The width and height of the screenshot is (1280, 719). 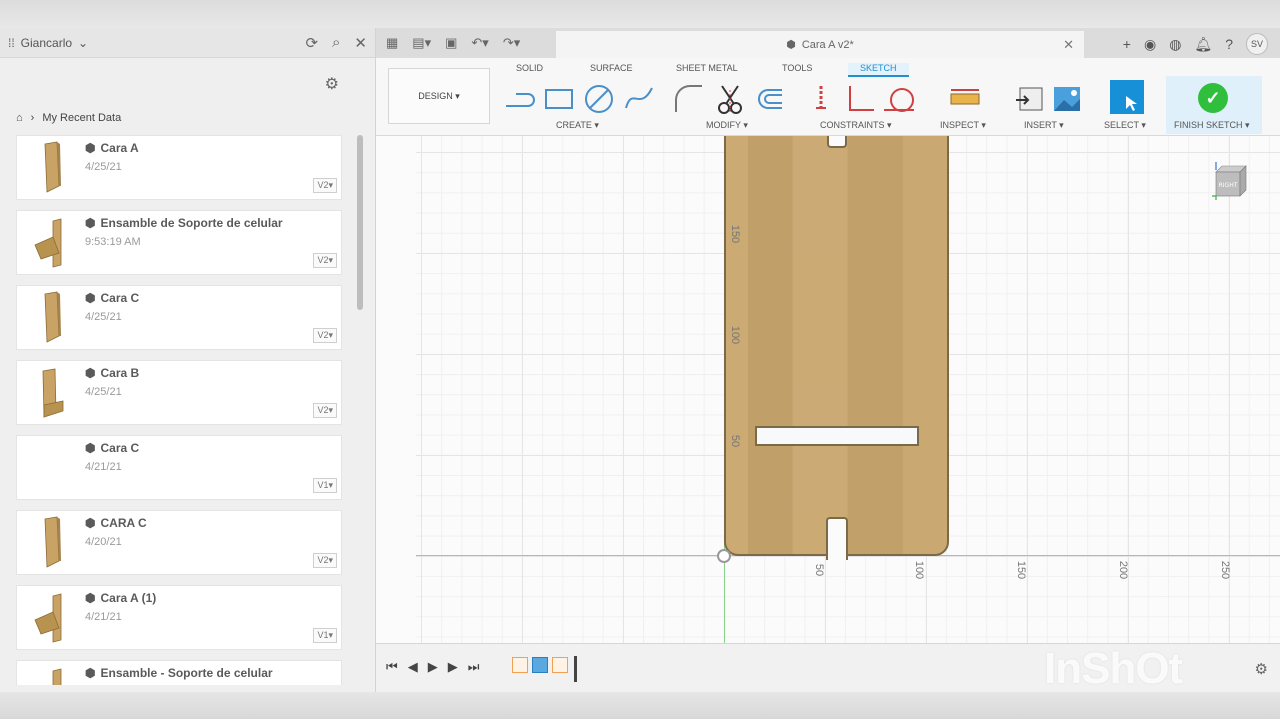 I want to click on list-item: ⬢ Cara B 4/25/21 V2▾, so click(x=179, y=392).